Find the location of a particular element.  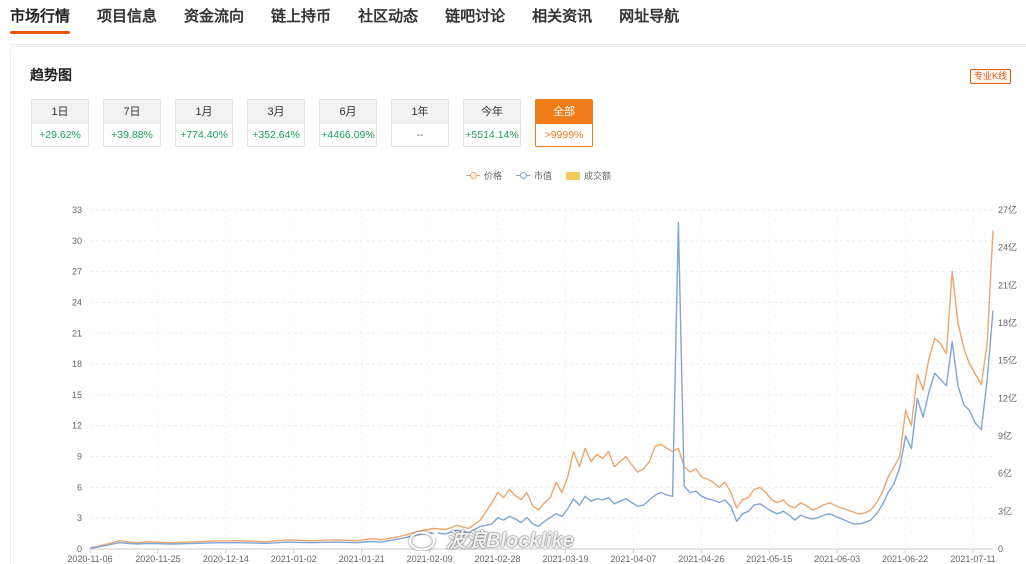

y-right-tick-label: 9亿 is located at coordinates (1005, 435).